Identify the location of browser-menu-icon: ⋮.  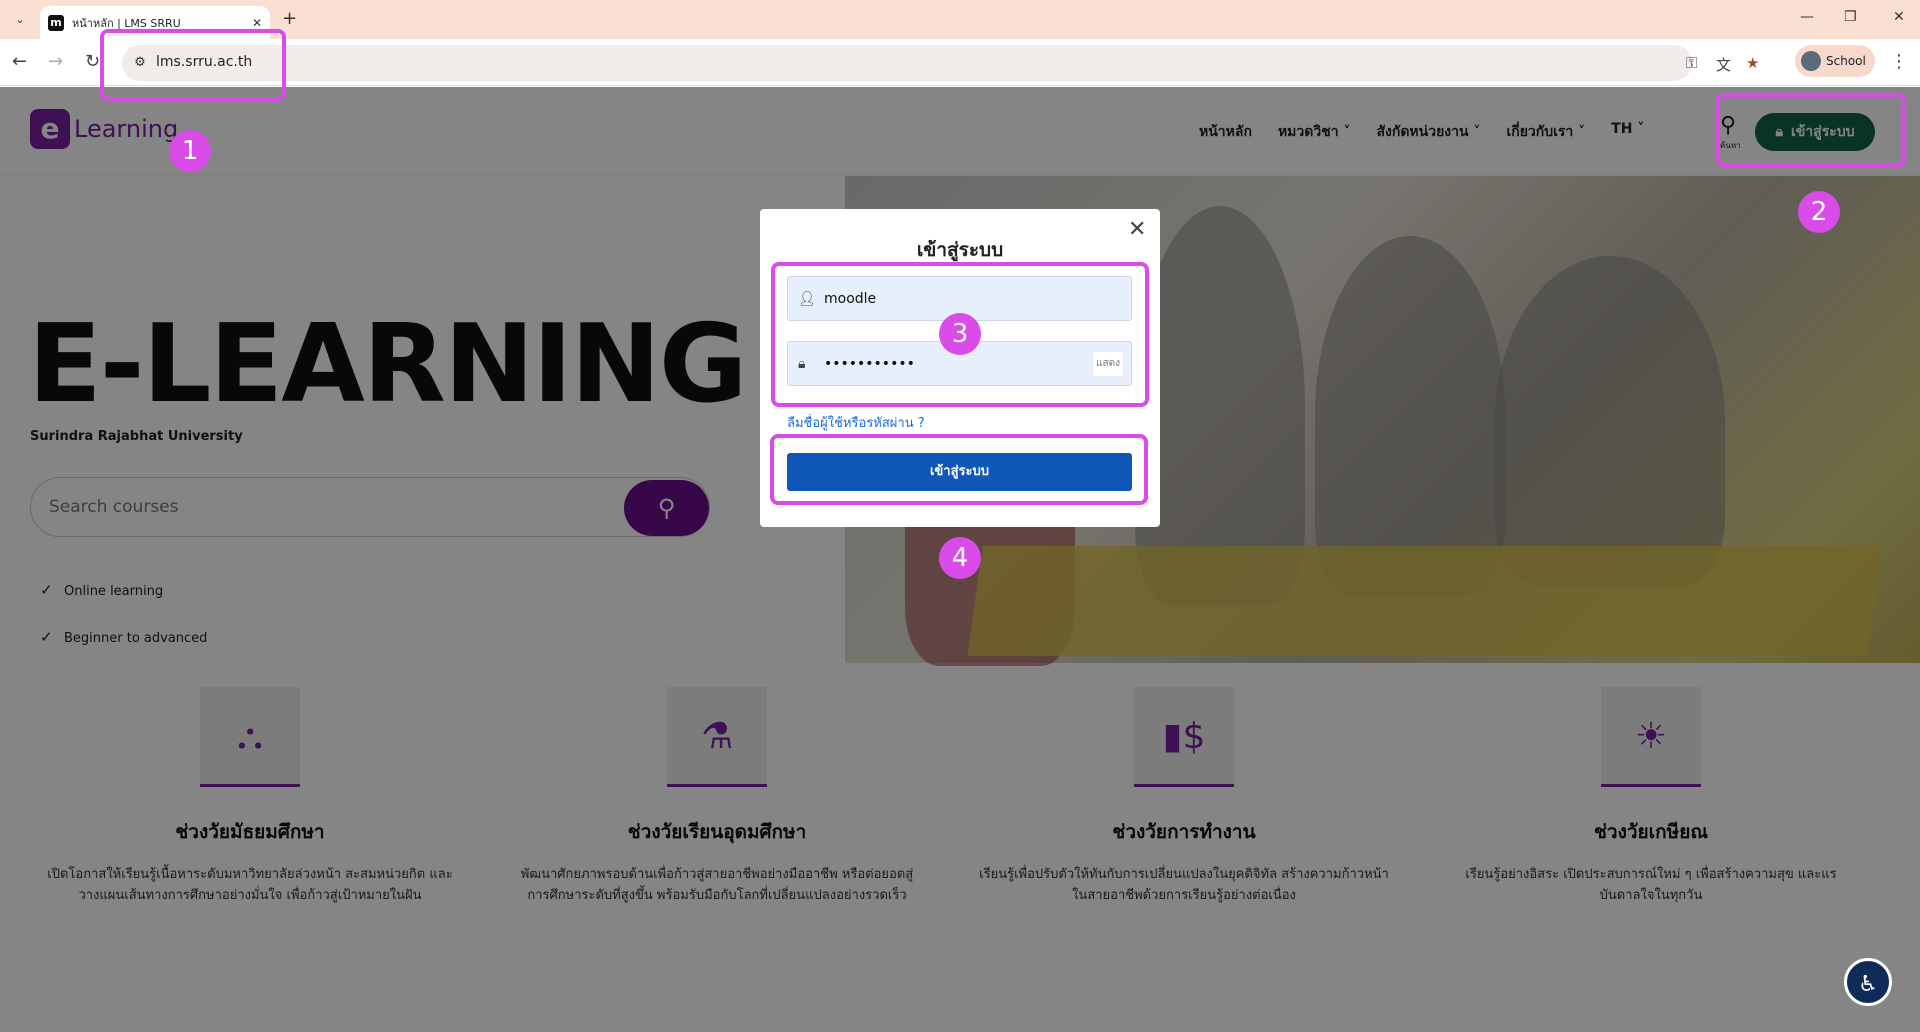
(1899, 61).